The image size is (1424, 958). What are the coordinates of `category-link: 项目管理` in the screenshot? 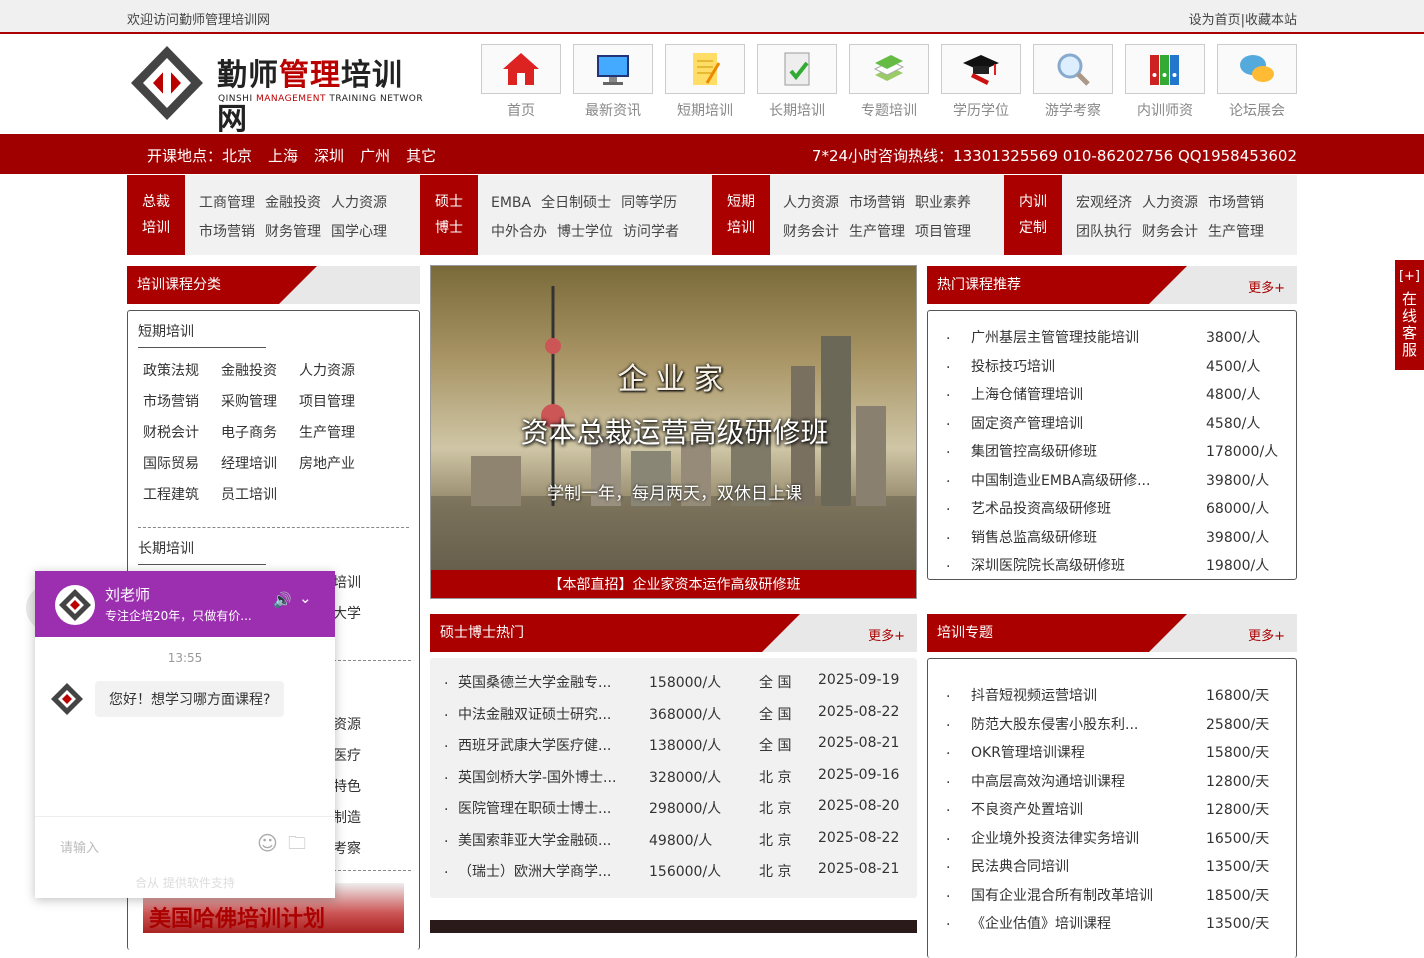 It's located at (943, 232).